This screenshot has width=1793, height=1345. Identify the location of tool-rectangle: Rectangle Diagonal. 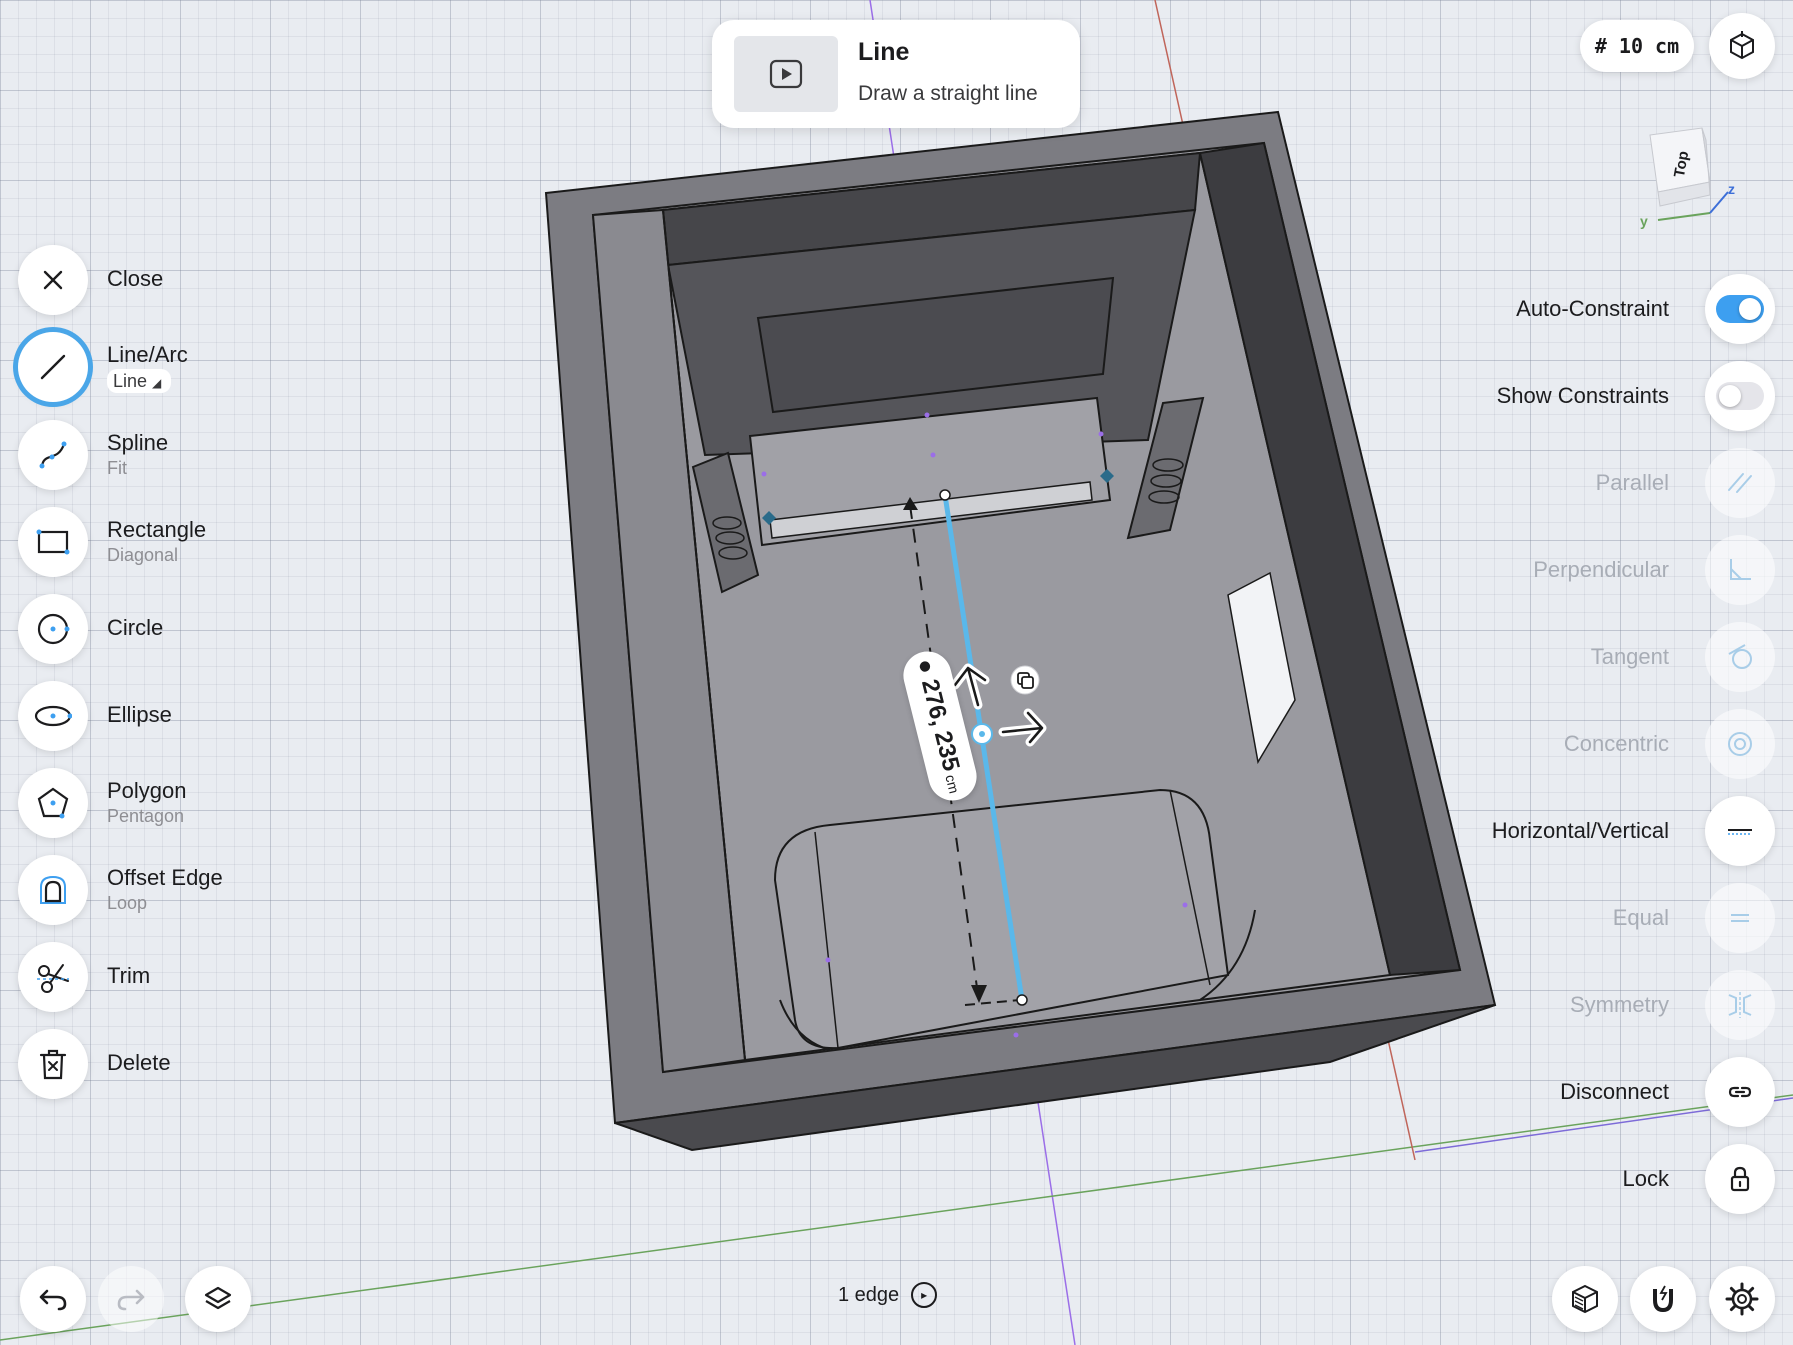
(168, 543).